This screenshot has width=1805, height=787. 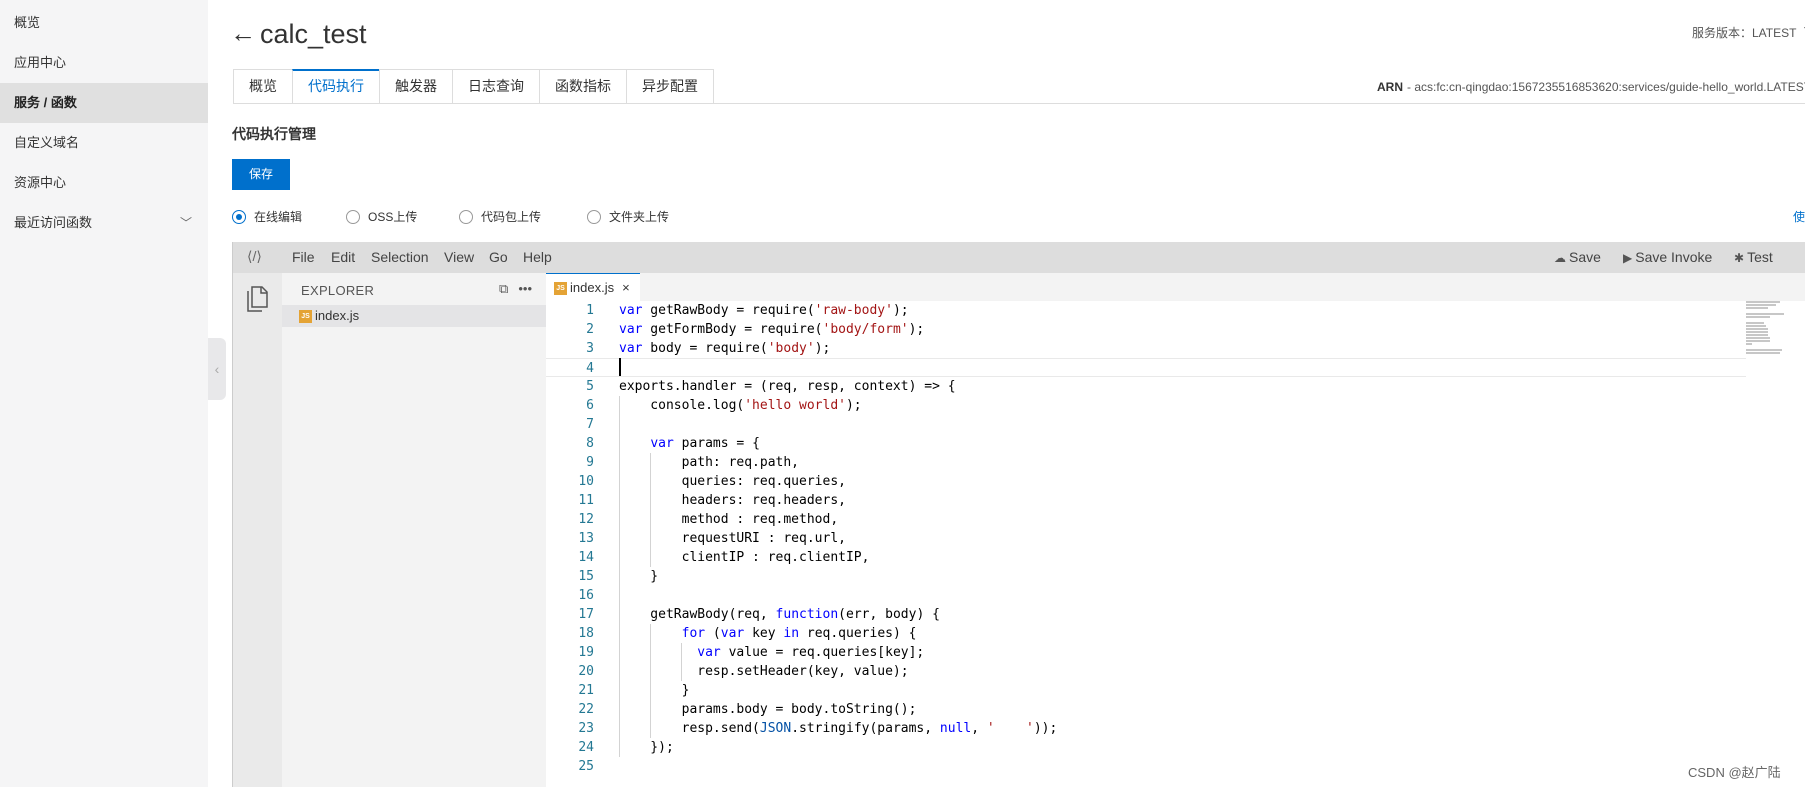 I want to click on code-text: }, so click(x=638, y=576).